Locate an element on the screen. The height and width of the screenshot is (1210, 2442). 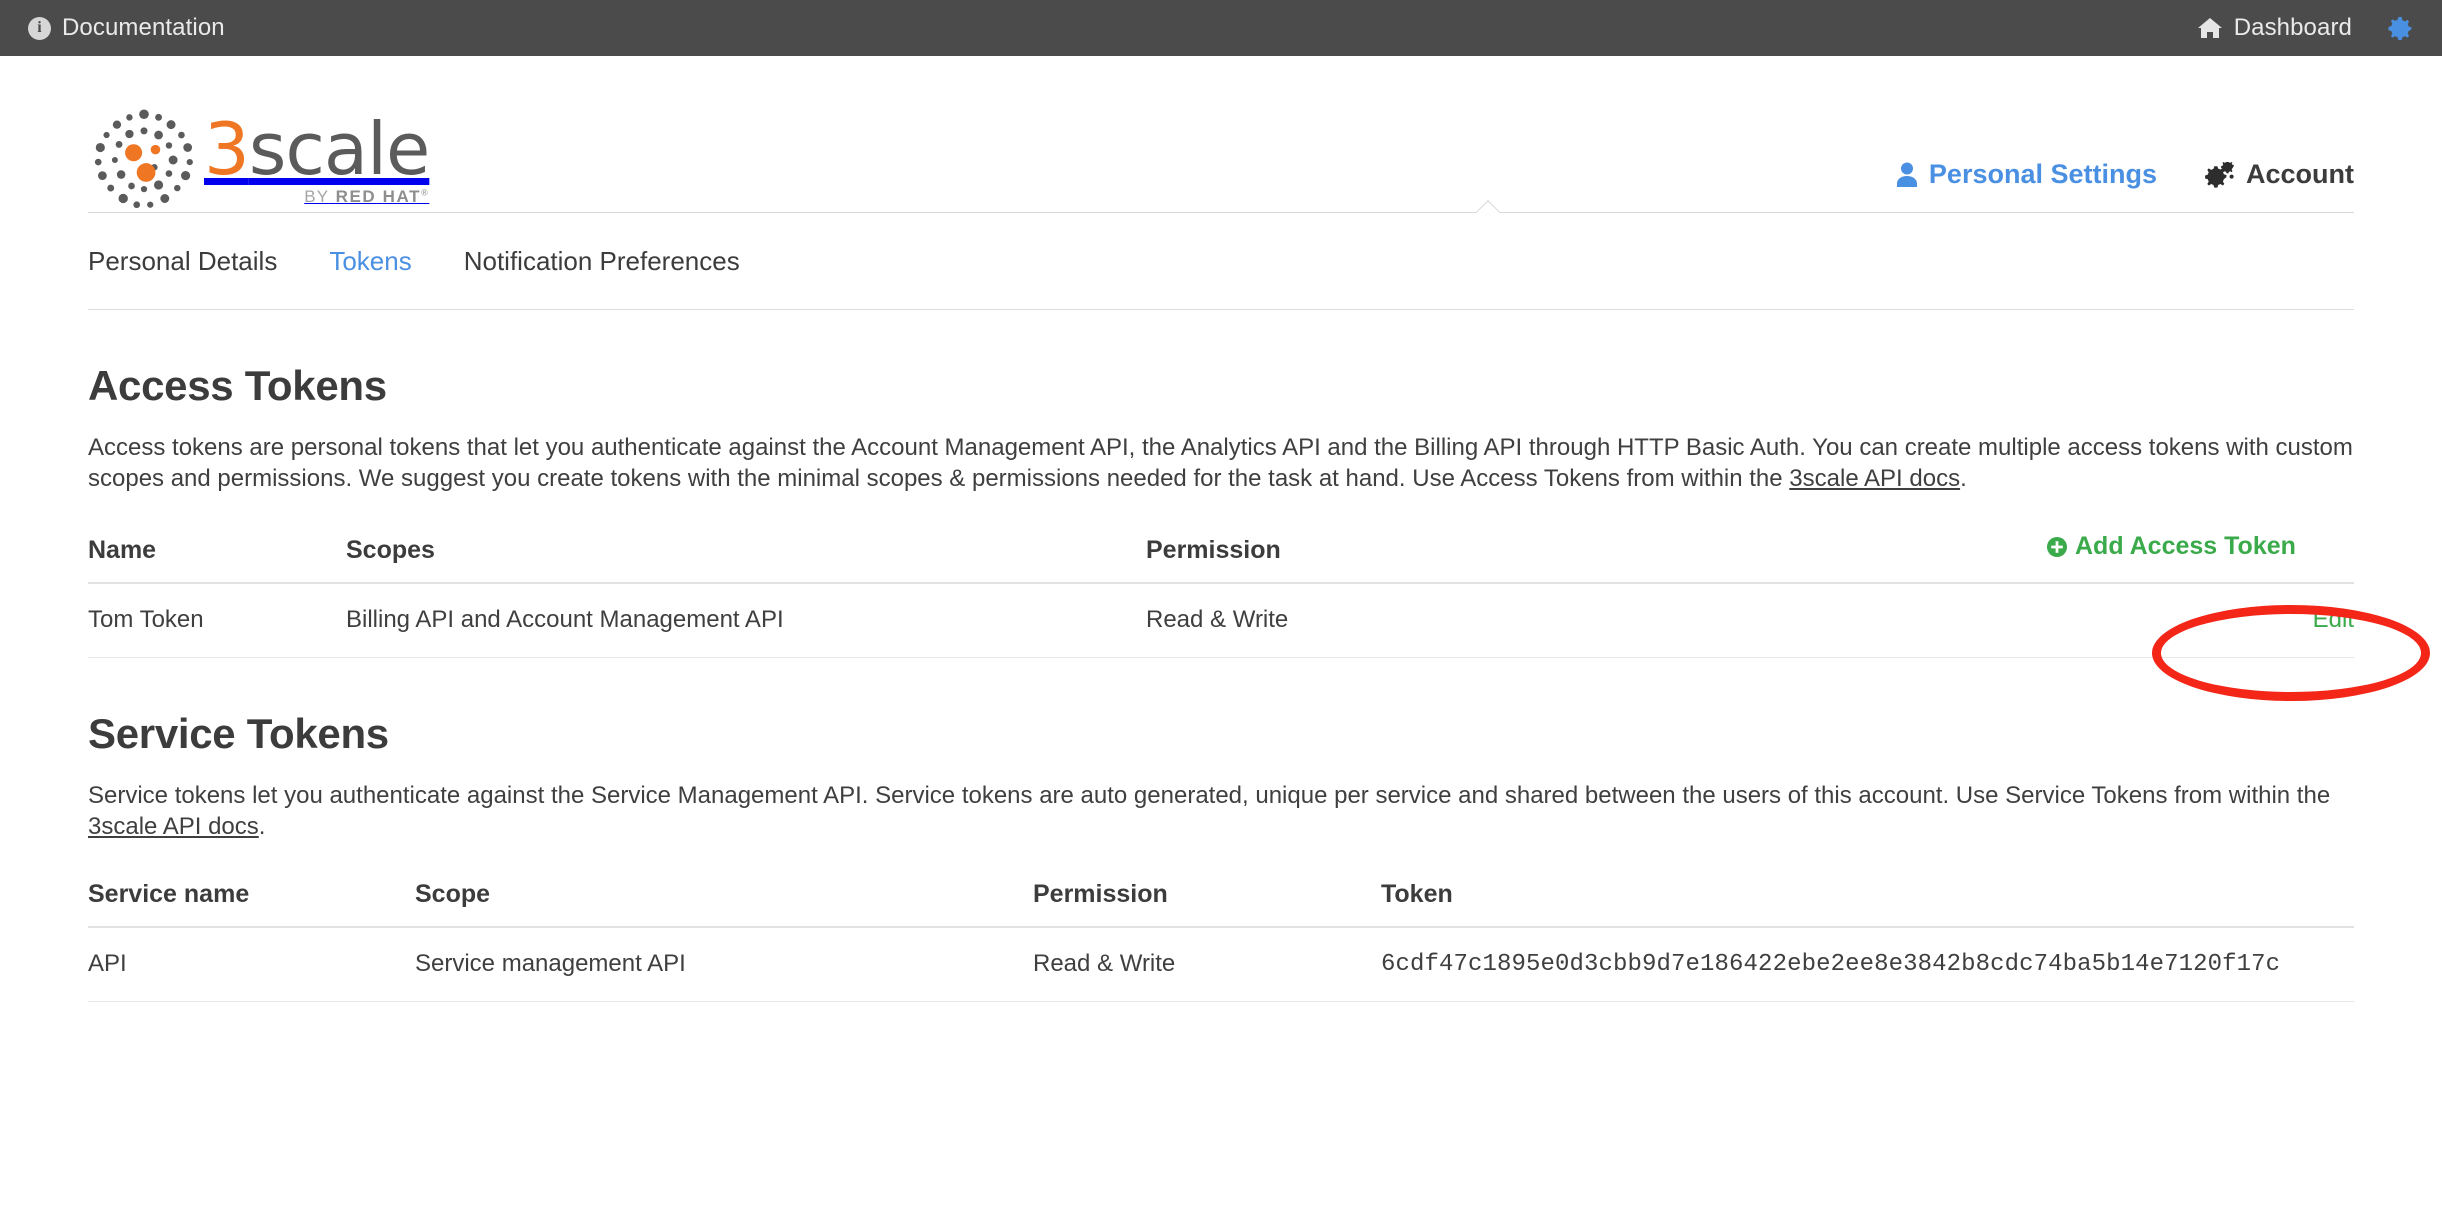
service-tokens-description-period: . is located at coordinates (262, 826).